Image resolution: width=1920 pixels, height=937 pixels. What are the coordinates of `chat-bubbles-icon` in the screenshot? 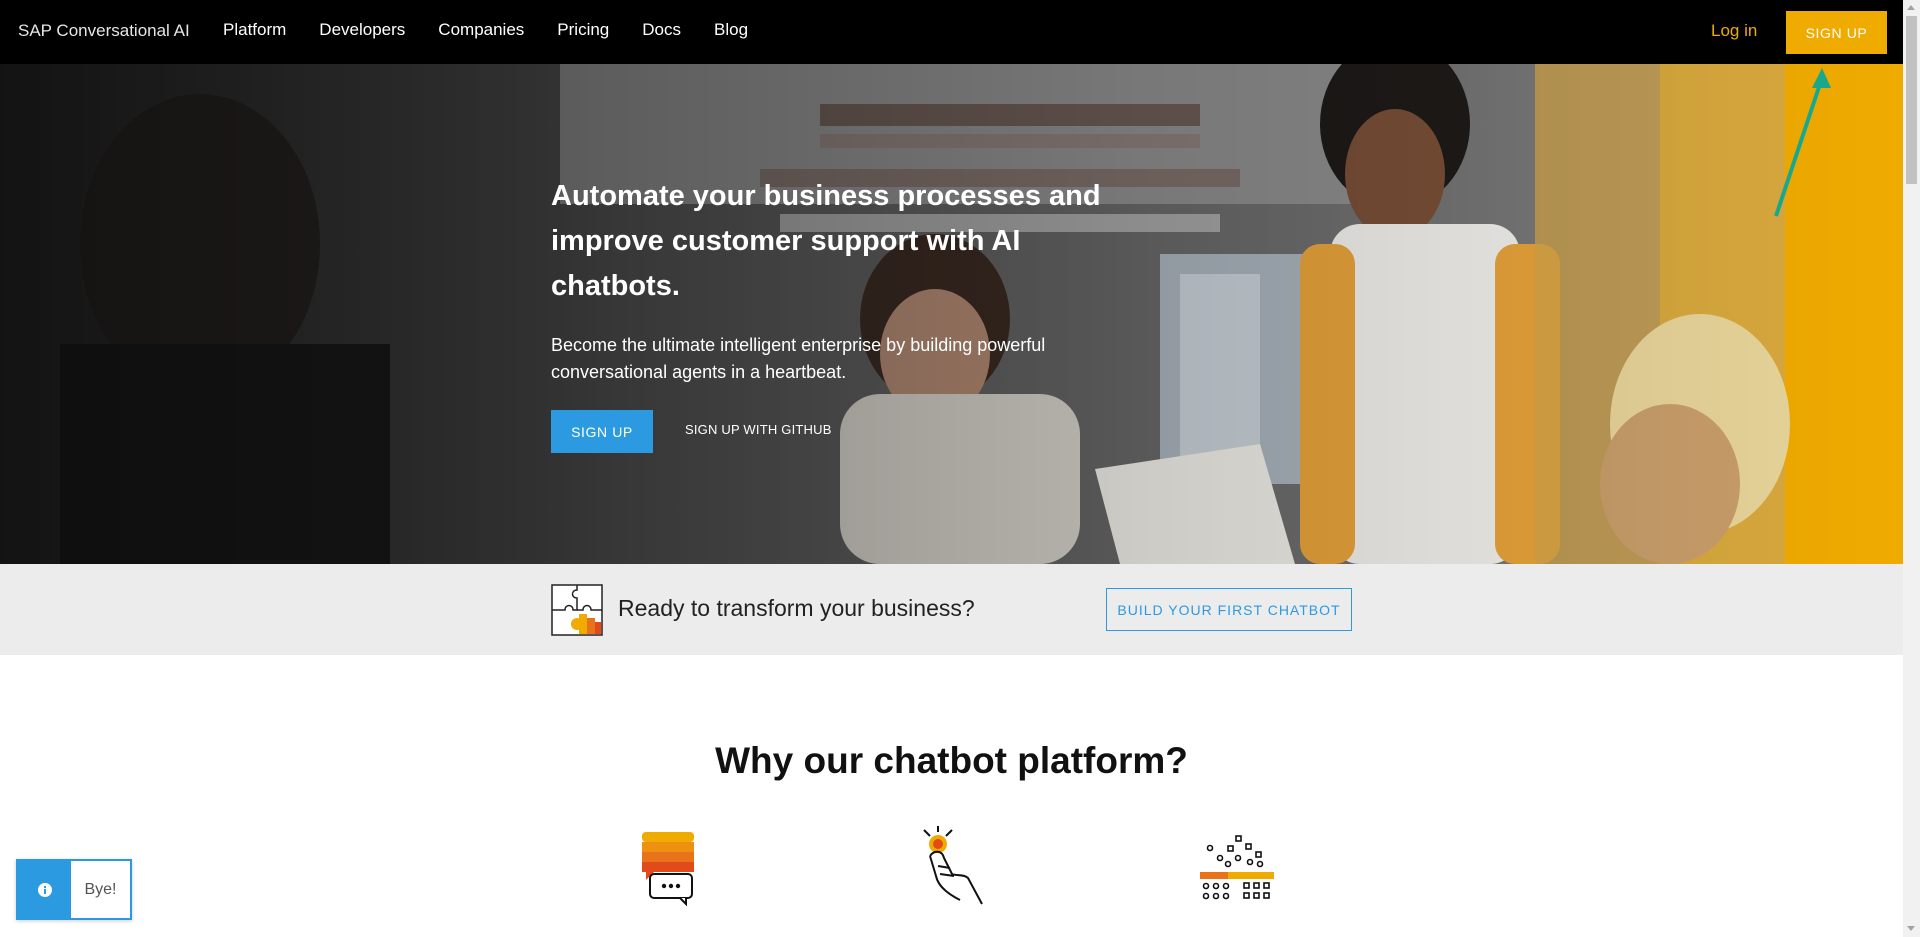 It's located at (668, 869).